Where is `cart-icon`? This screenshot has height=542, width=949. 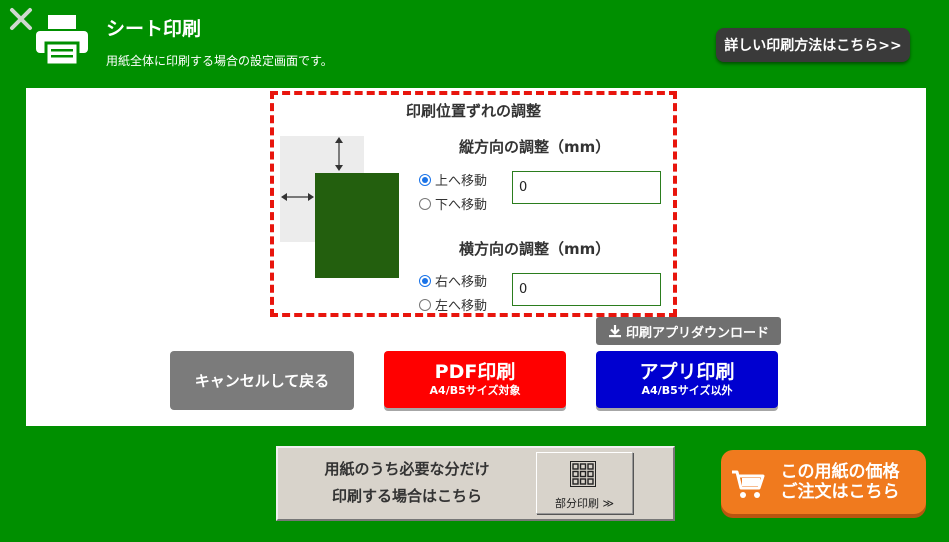 cart-icon is located at coordinates (748, 484).